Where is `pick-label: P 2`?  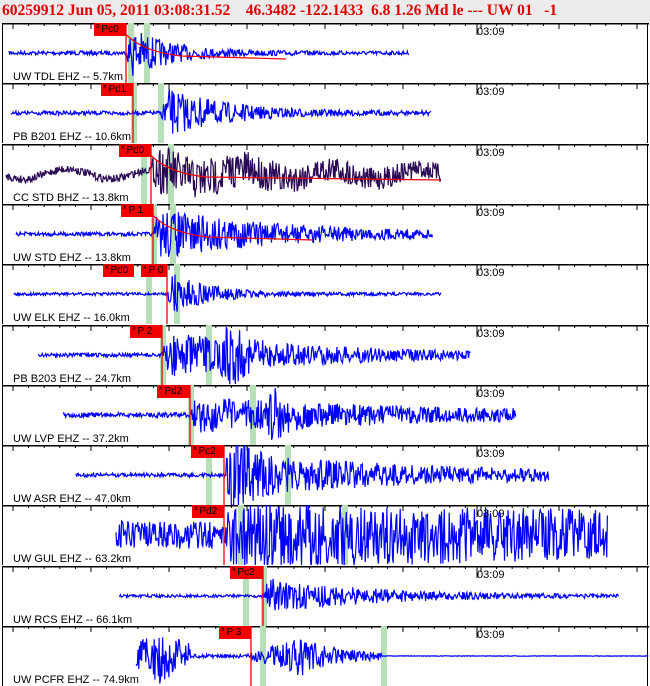
pick-label: P 2 is located at coordinates (145, 331).